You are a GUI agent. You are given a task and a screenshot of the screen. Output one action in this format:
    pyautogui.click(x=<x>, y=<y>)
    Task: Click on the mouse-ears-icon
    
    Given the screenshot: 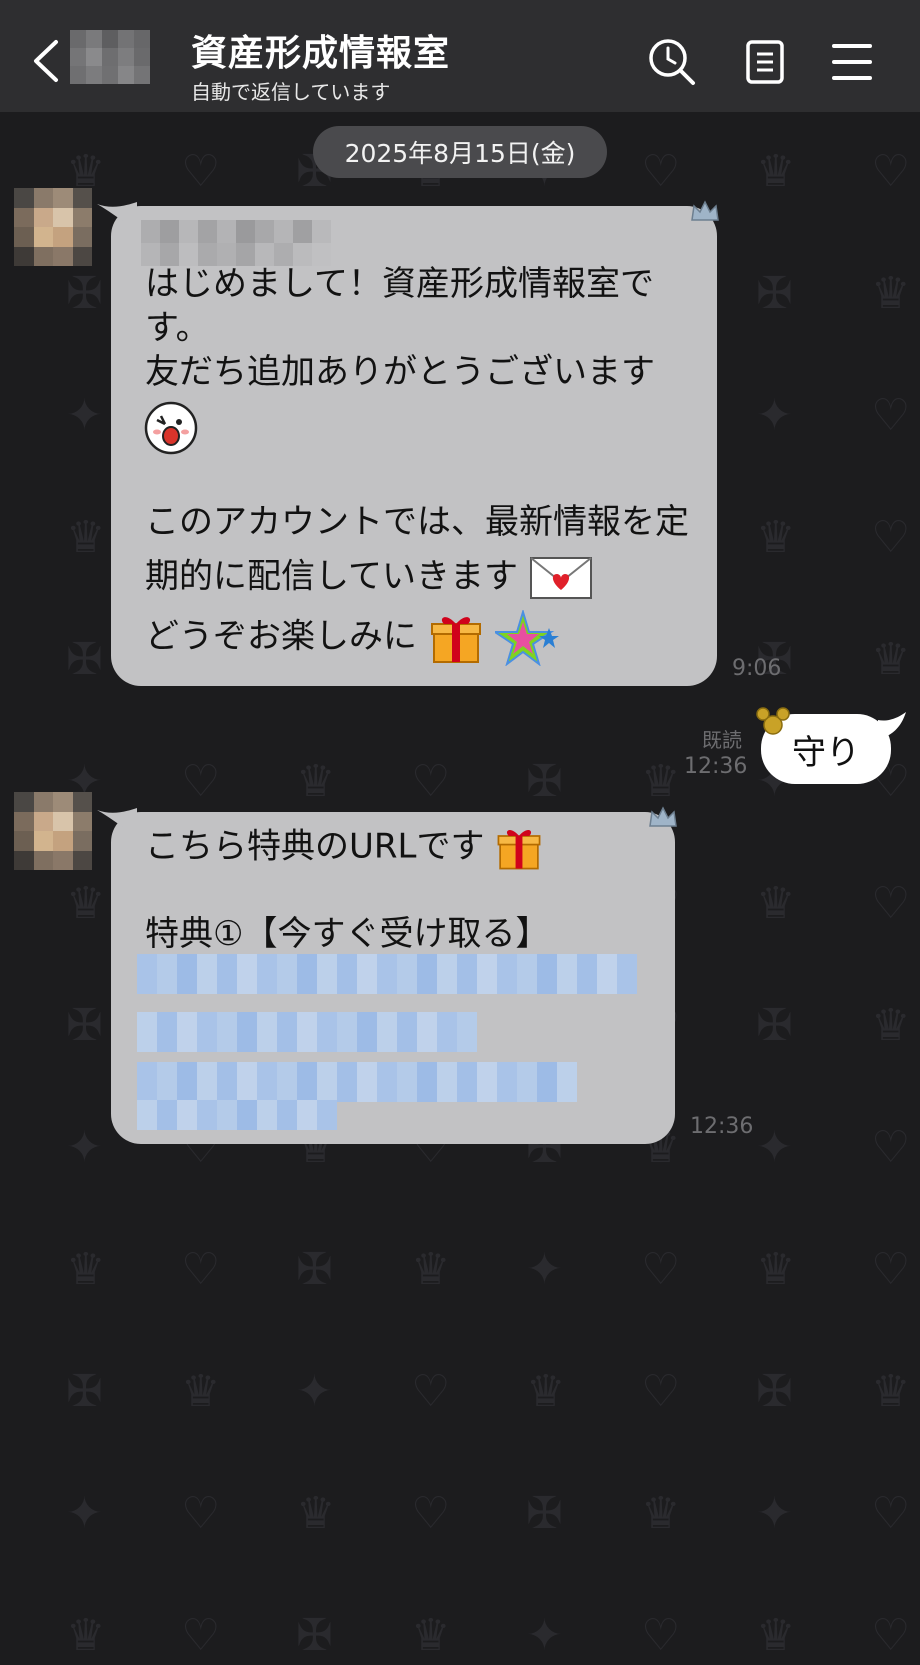 What is the action you would take?
    pyautogui.click(x=773, y=721)
    